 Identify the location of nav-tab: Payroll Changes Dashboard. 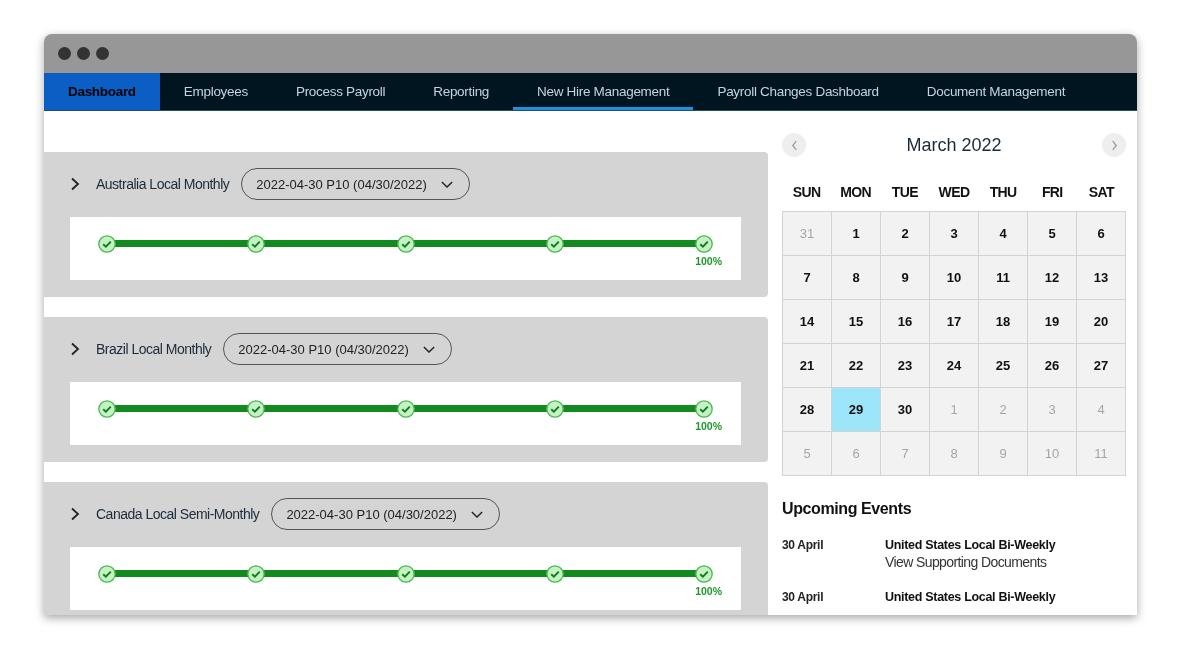
(798, 91).